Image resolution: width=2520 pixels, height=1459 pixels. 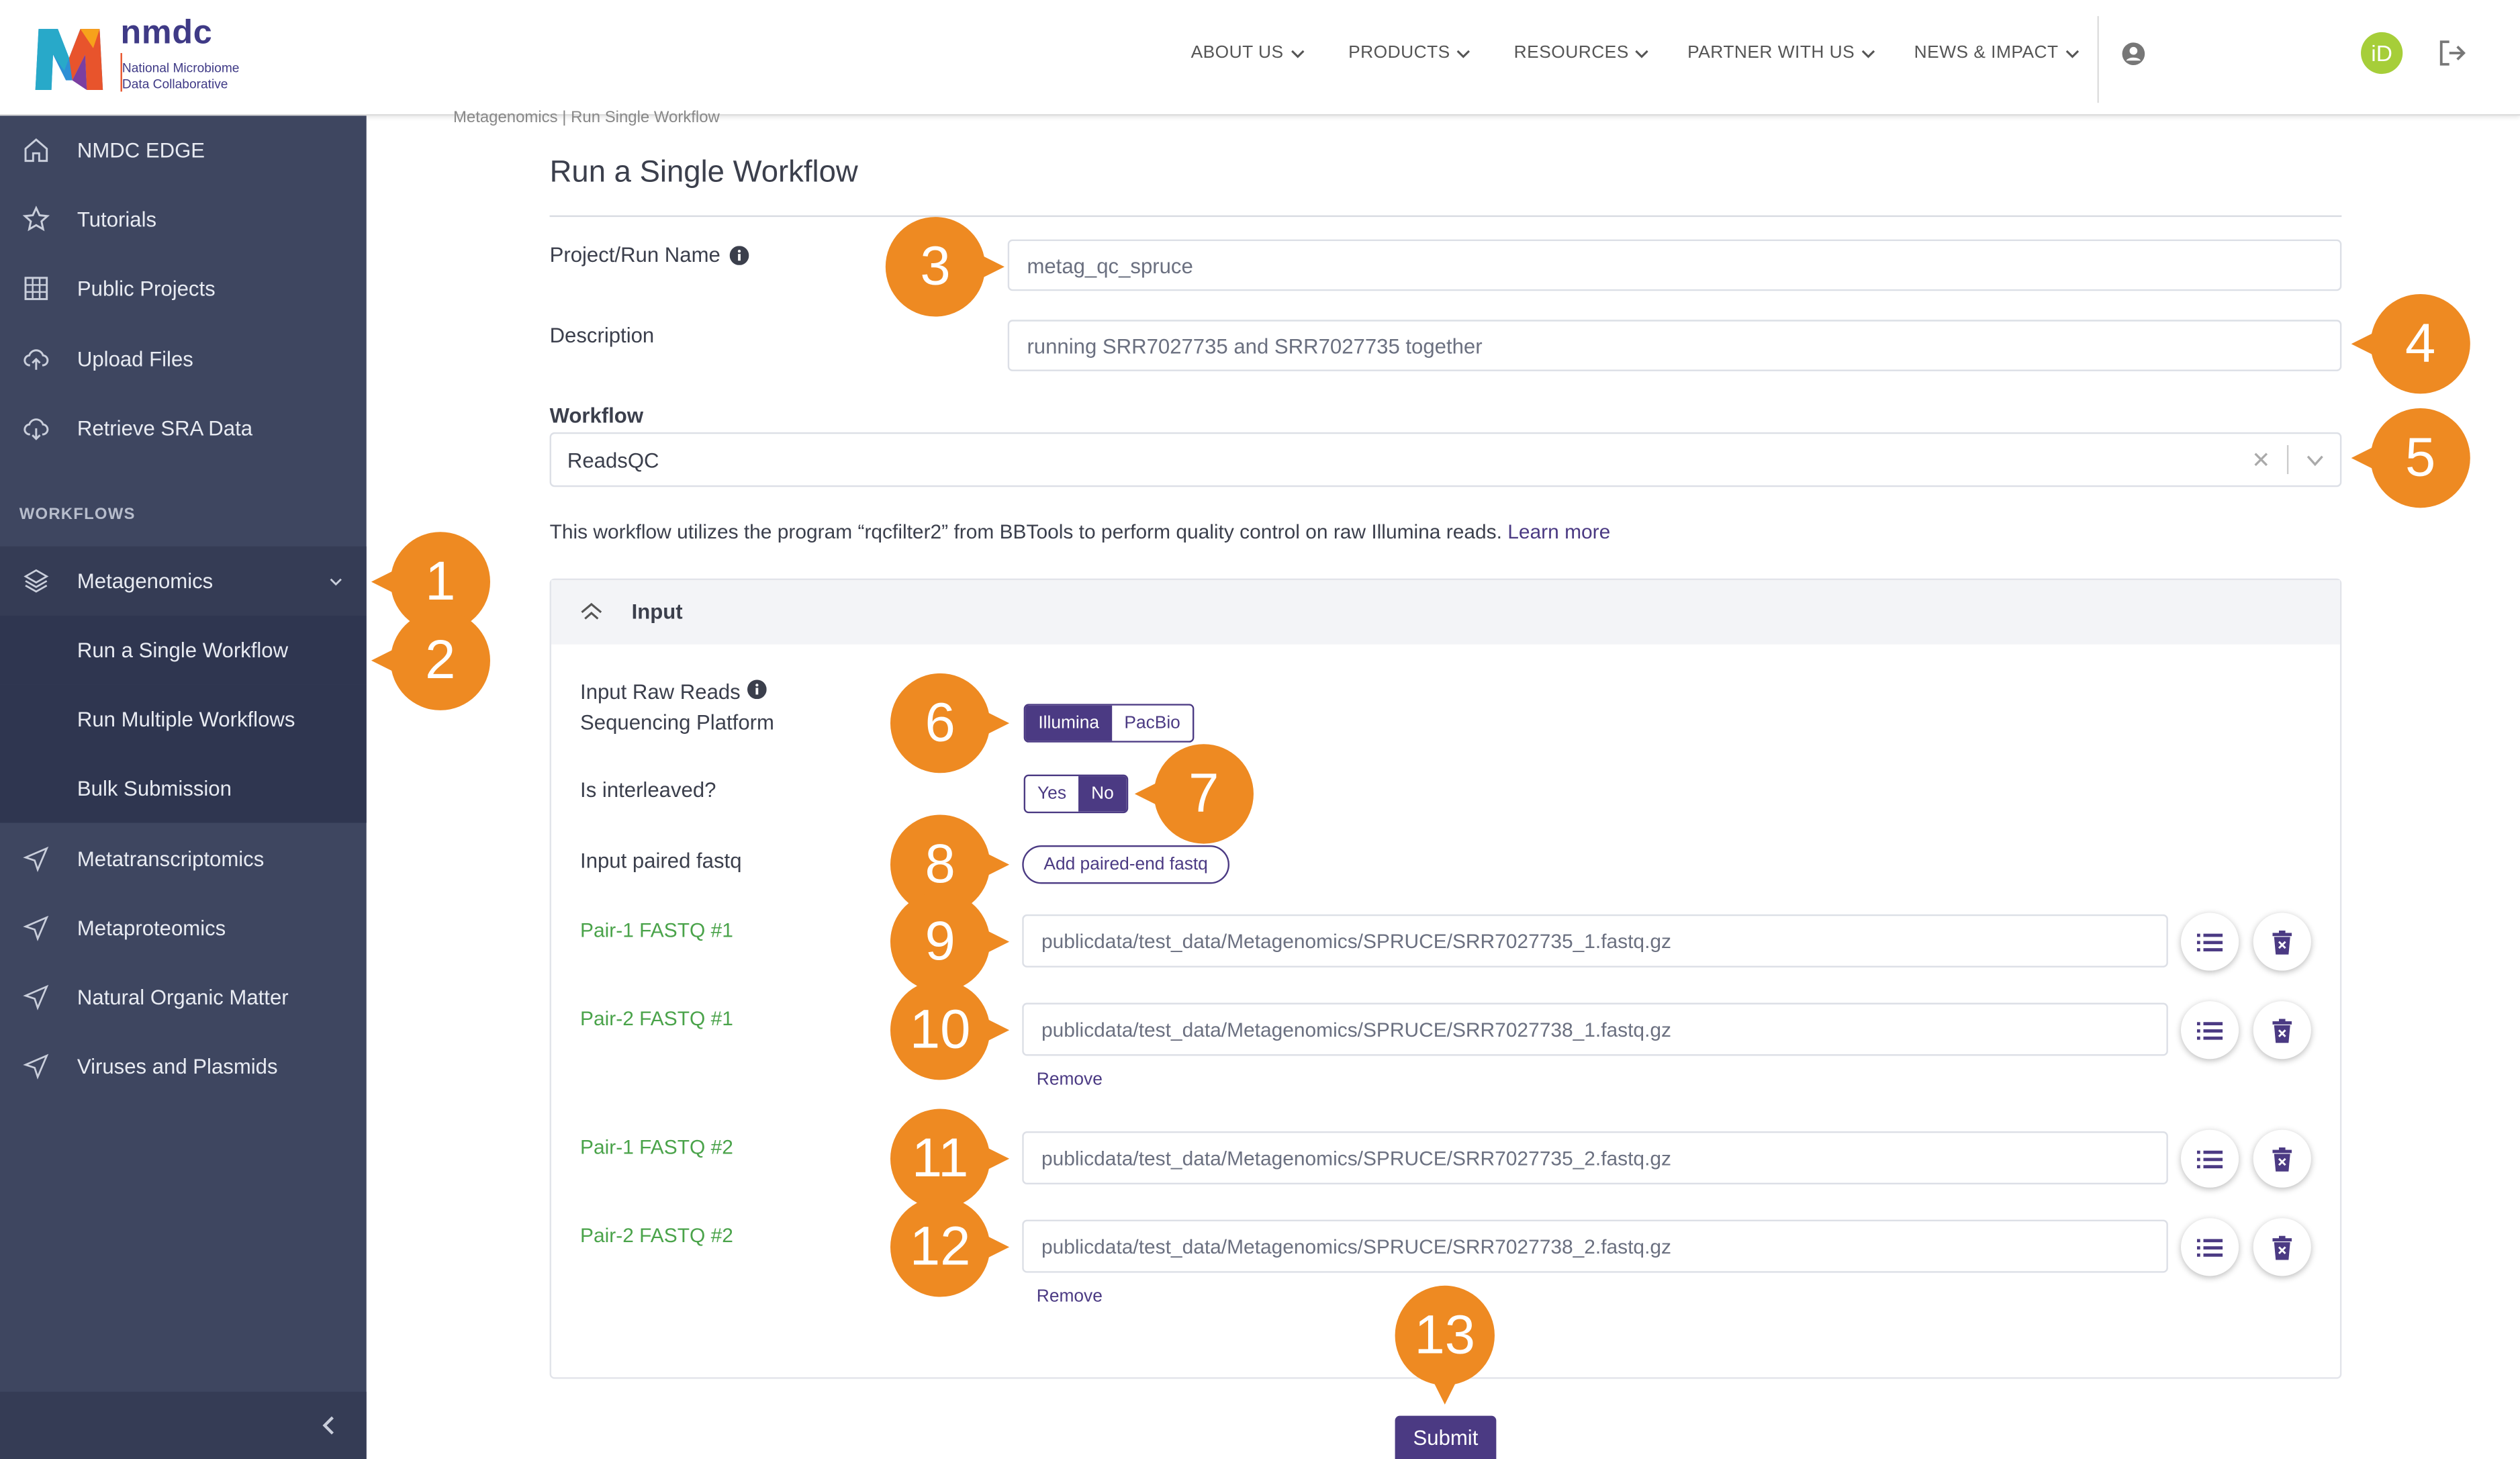 I want to click on callout-number: 10, so click(x=940, y=1029).